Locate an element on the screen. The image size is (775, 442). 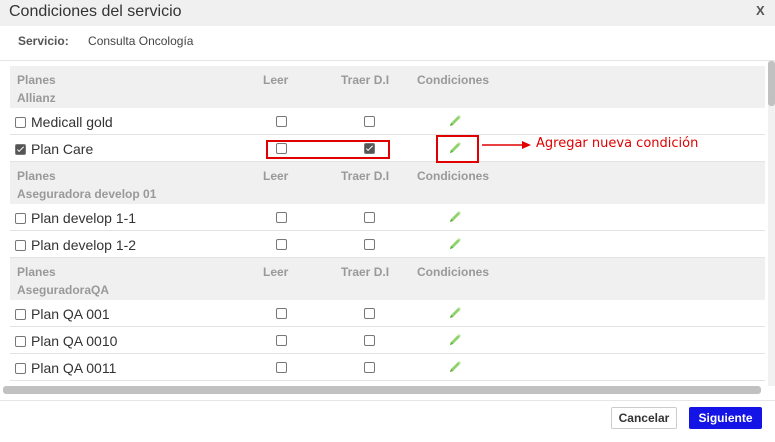
next-button: Siguiente is located at coordinates (725, 418).